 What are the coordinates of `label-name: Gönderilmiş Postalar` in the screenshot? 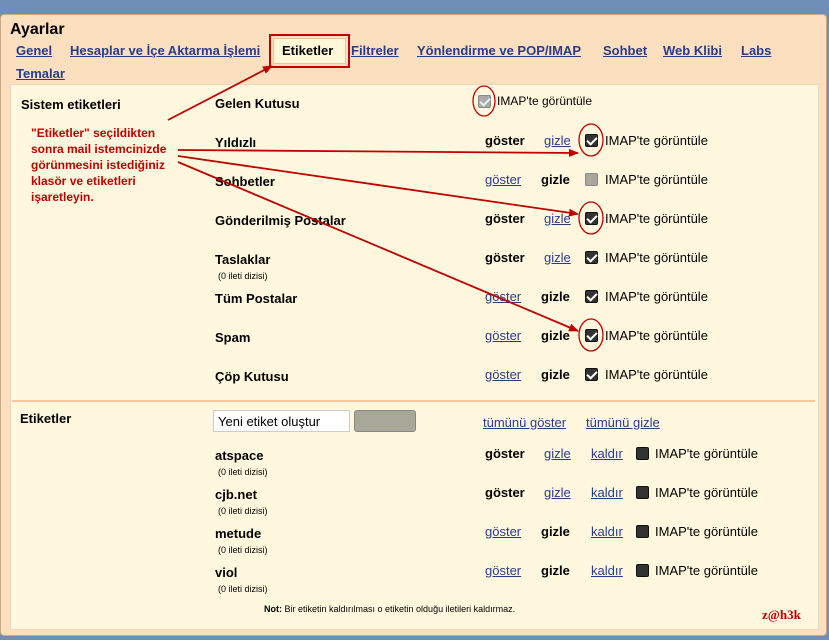 It's located at (280, 220).